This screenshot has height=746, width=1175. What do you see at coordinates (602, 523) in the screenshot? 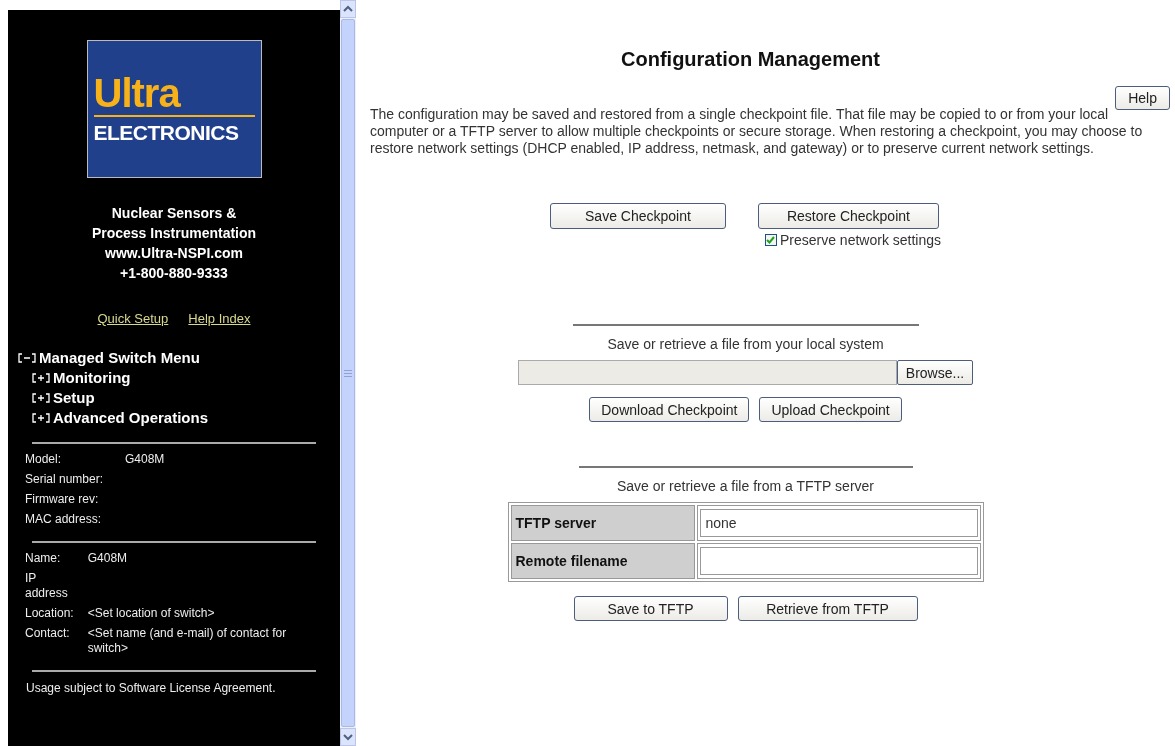
I see `field-label: TFTP server` at bounding box center [602, 523].